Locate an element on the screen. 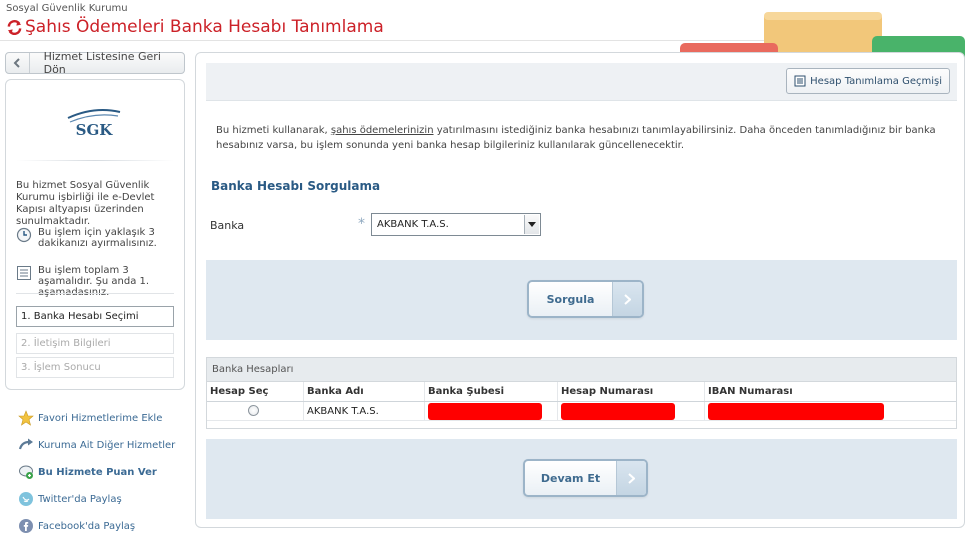  page-title-wrap: Şahıs Ödemeleri Banka Hesabı Tanımlama is located at coordinates (195, 27).